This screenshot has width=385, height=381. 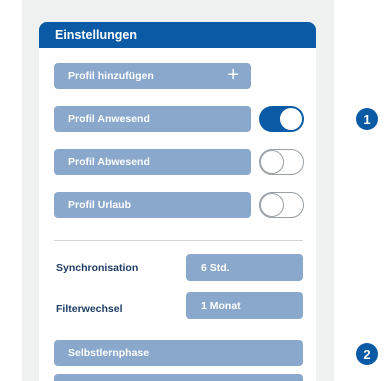 I want to click on partial-menu-item, so click(x=178, y=377).